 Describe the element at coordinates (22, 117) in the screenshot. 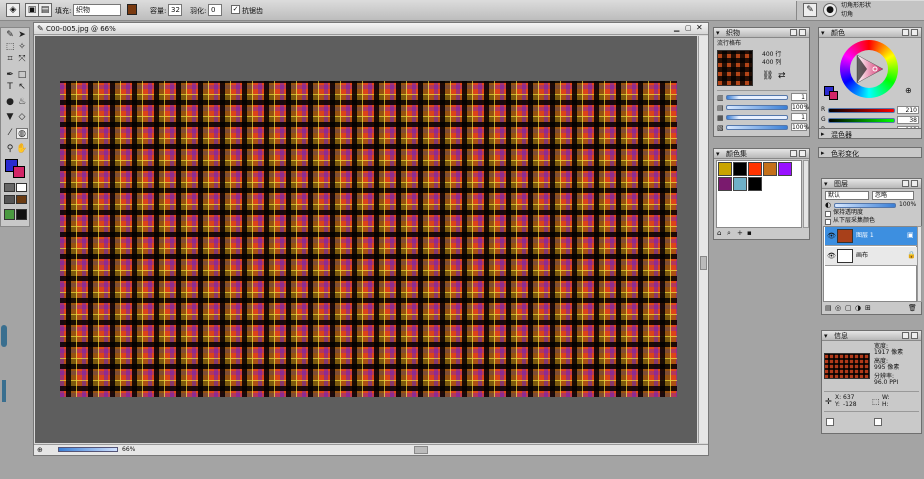

I see `eraser-icon: ◇` at that location.